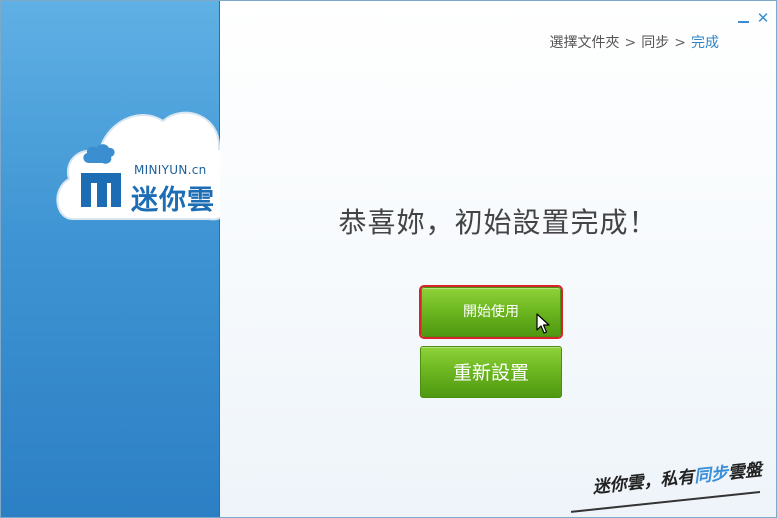 Image resolution: width=777 pixels, height=518 pixels. What do you see at coordinates (498, 222) in the screenshot?
I see `completion-headline: 恭喜妳，初始設置完成！` at bounding box center [498, 222].